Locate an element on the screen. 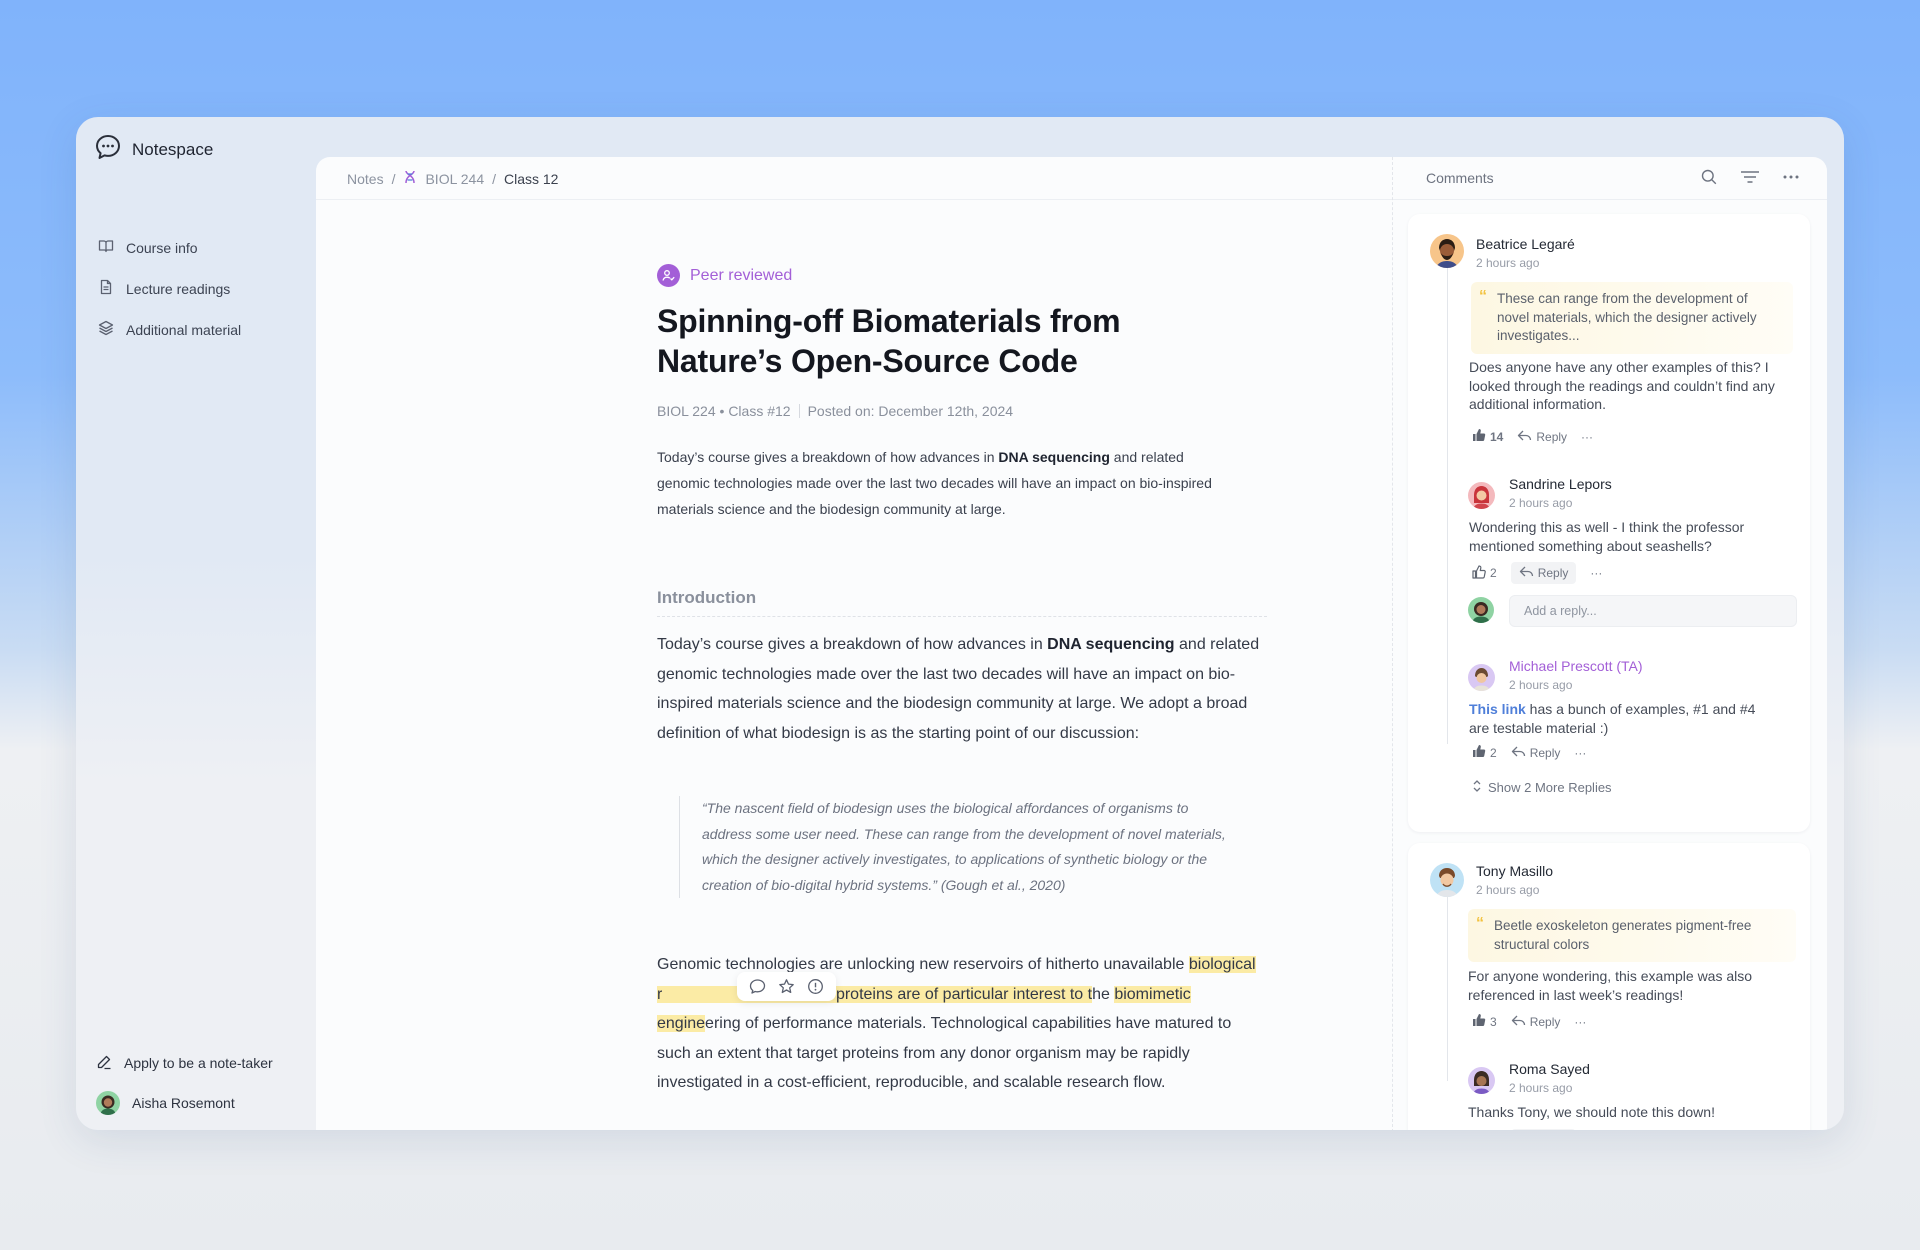 This screenshot has height=1250, width=1920. apply-label: Apply to be a note-taker is located at coordinates (198, 1063).